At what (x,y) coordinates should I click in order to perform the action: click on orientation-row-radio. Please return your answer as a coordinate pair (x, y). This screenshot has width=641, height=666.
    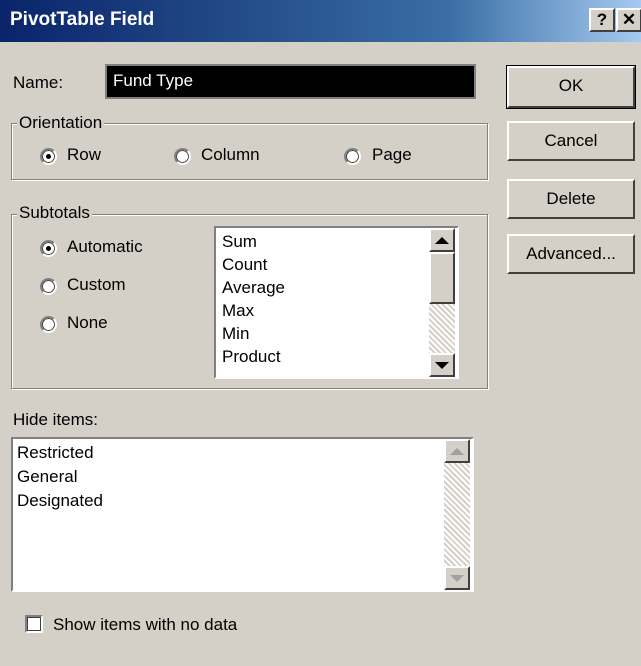
    Looking at the image, I should click on (48, 156).